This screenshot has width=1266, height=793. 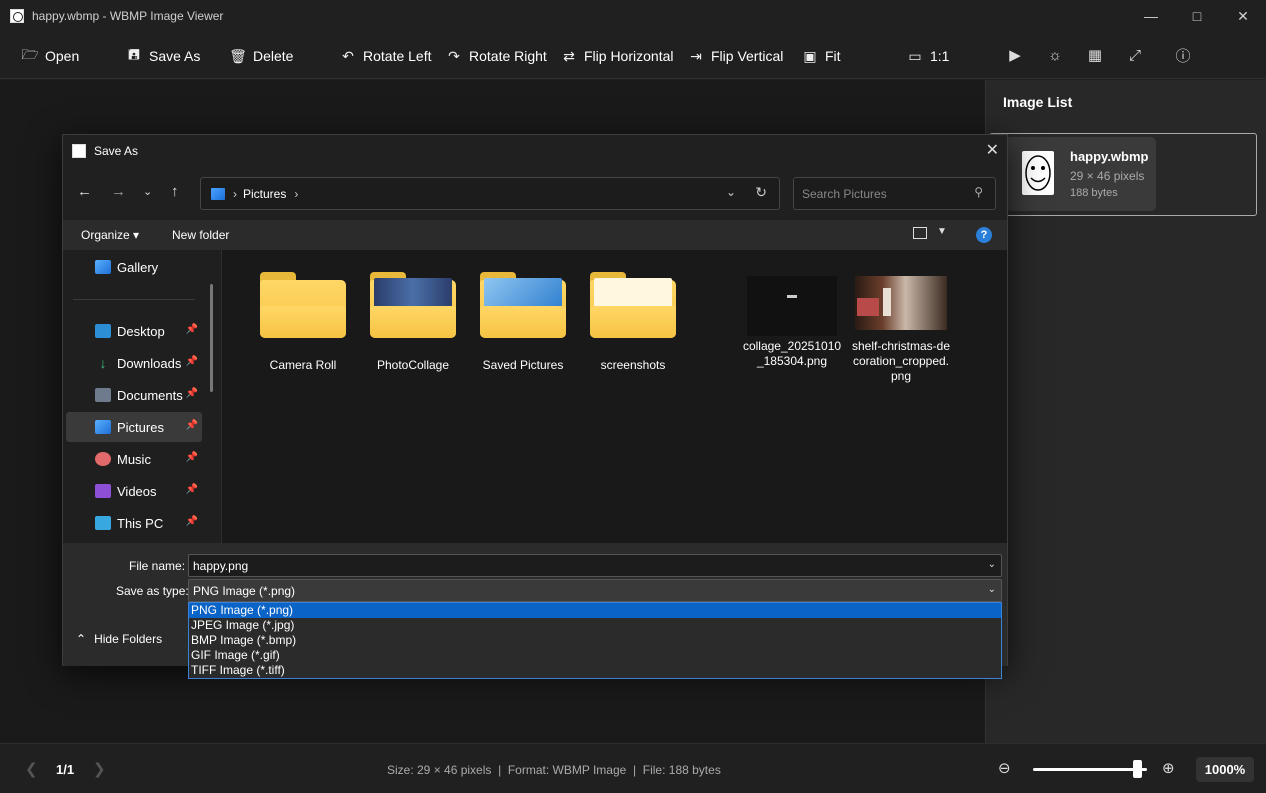 What do you see at coordinates (118, 191) in the screenshot?
I see `forward-arrow-icon: →` at bounding box center [118, 191].